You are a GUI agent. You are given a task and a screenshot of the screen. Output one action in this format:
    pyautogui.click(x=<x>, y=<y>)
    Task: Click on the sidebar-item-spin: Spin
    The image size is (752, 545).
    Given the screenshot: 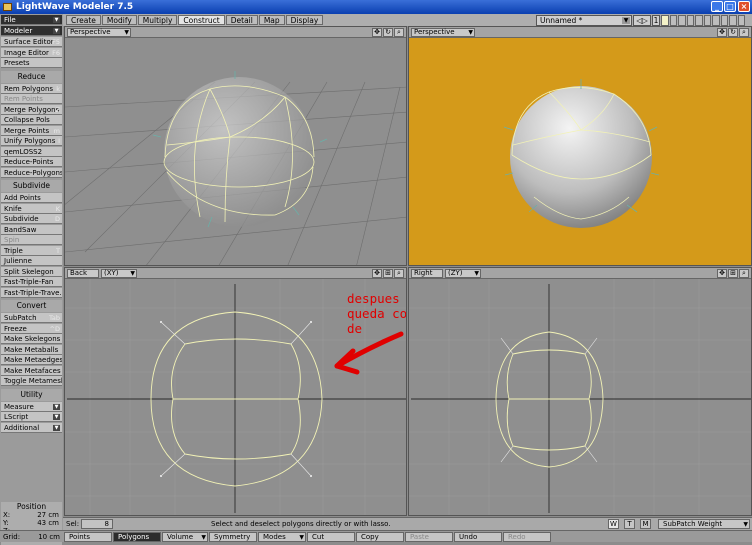 What is the action you would take?
    pyautogui.click(x=31, y=240)
    